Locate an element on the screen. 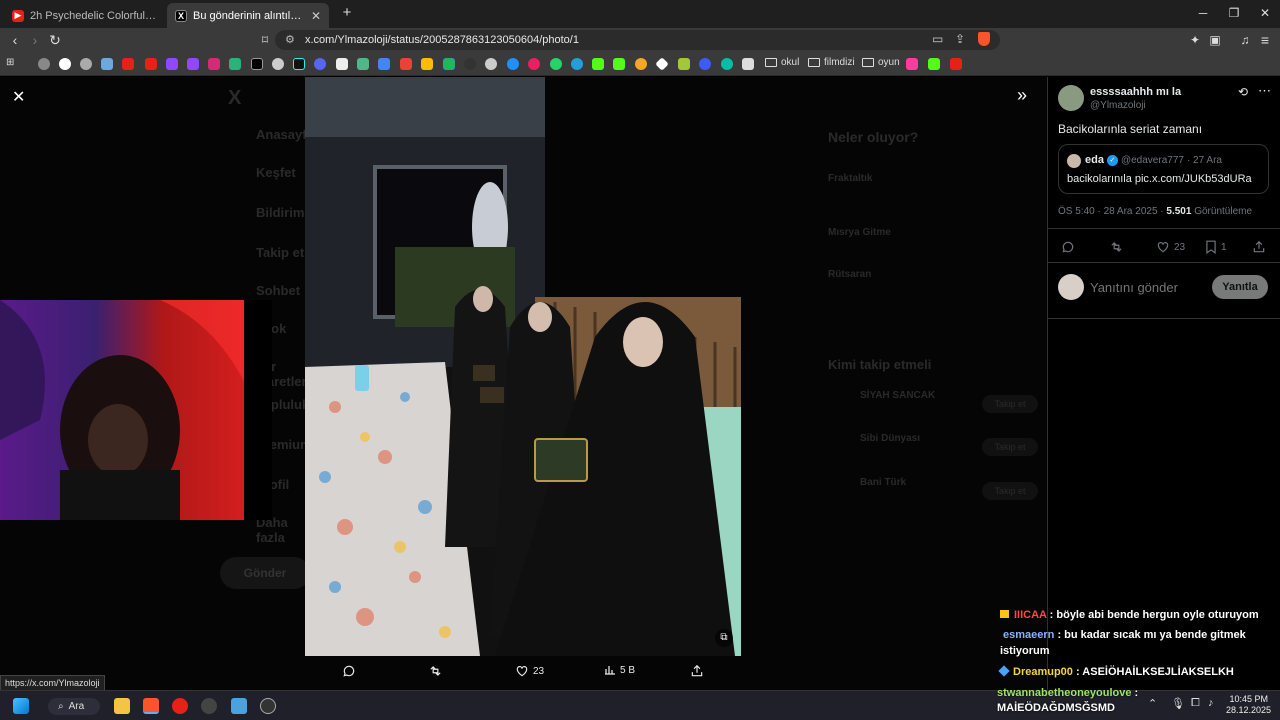 This screenshot has height=720, width=1280. tweet-time: ÖS 5:40 · 28 Ara 2025 · is located at coordinates (1111, 211).